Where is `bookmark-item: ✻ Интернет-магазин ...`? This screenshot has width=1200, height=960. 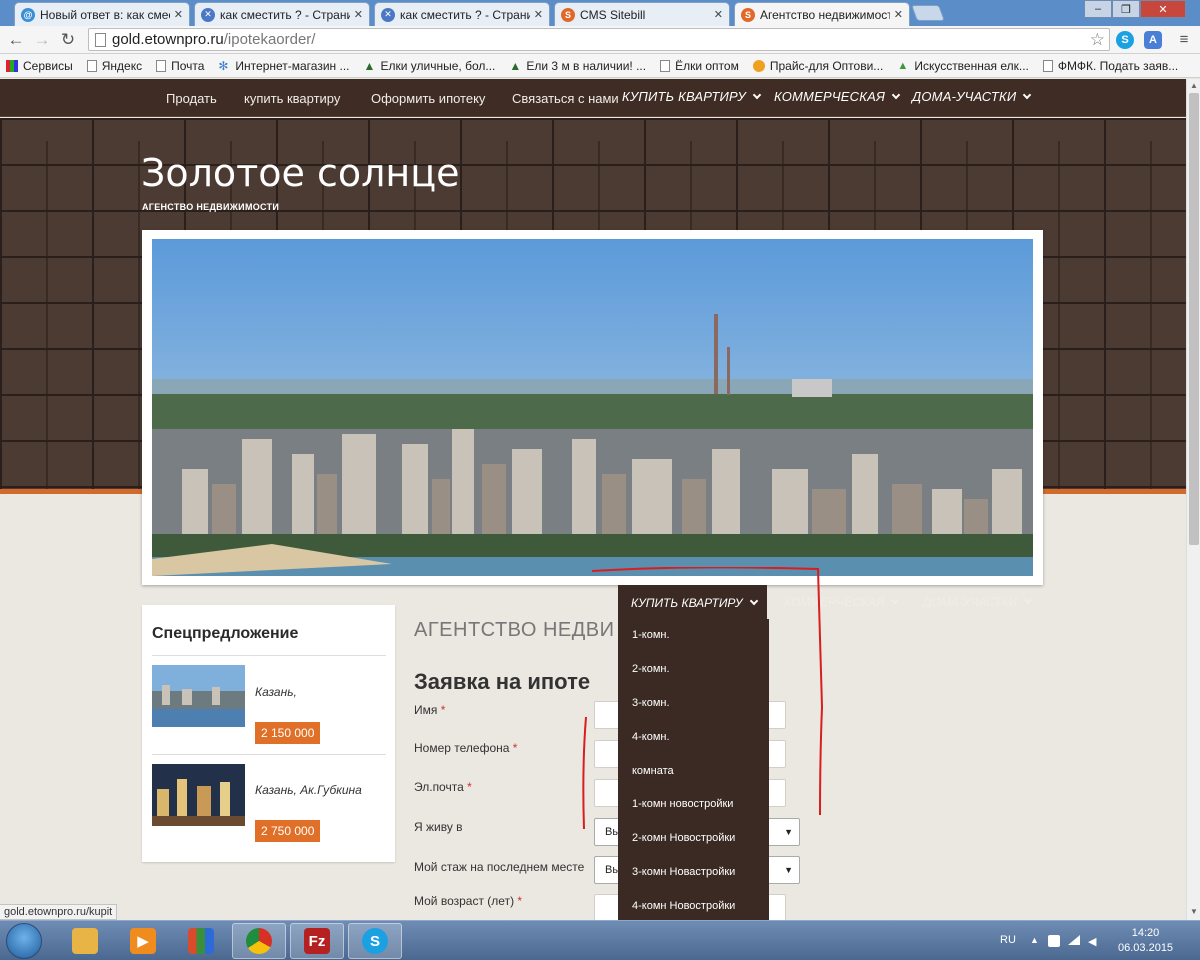
bookmark-item: ✻ Интернет-магазин ... is located at coordinates (283, 66).